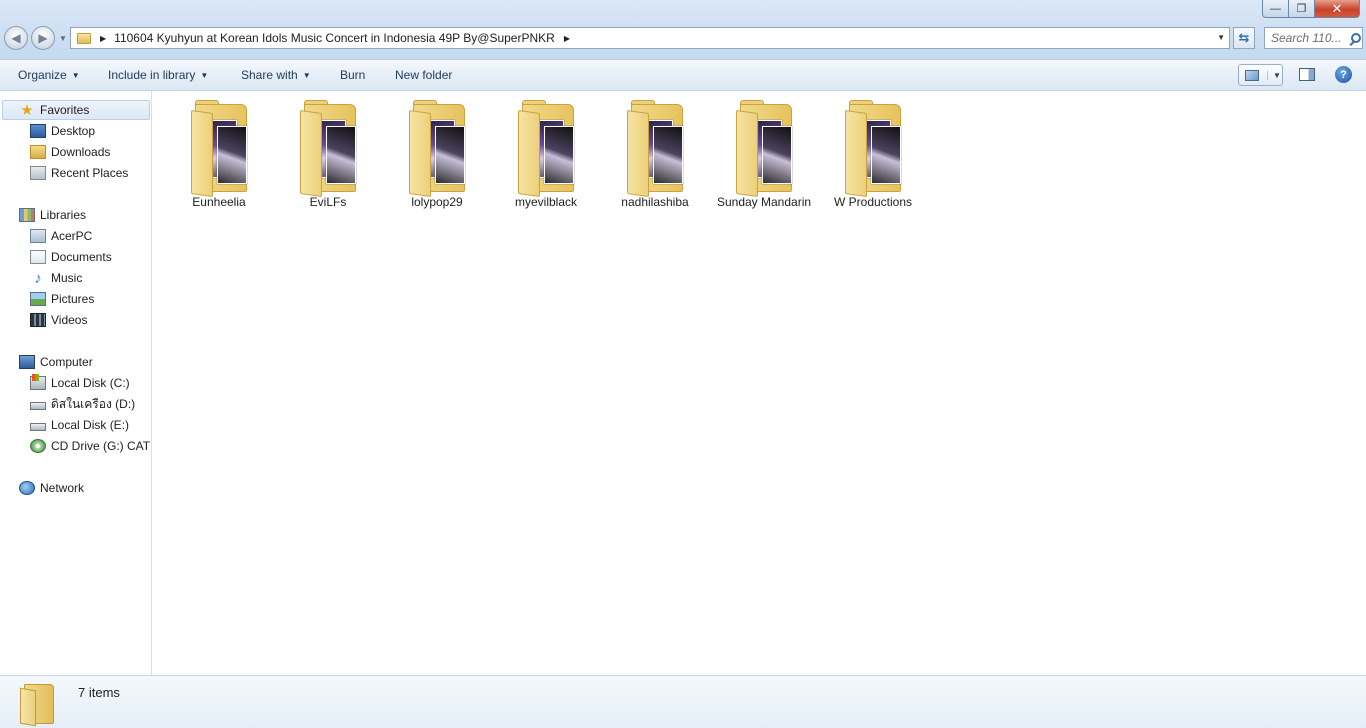  I want to click on back-button: ◀, so click(16, 38).